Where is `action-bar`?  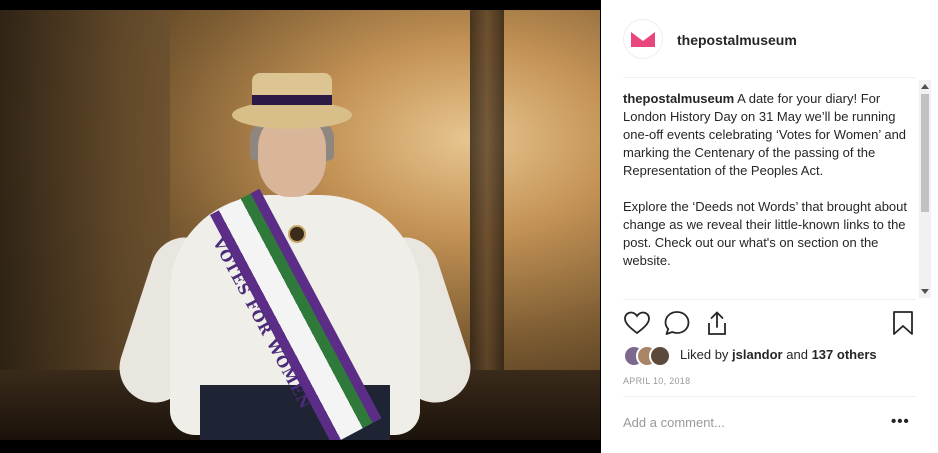
action-bar is located at coordinates (769, 324).